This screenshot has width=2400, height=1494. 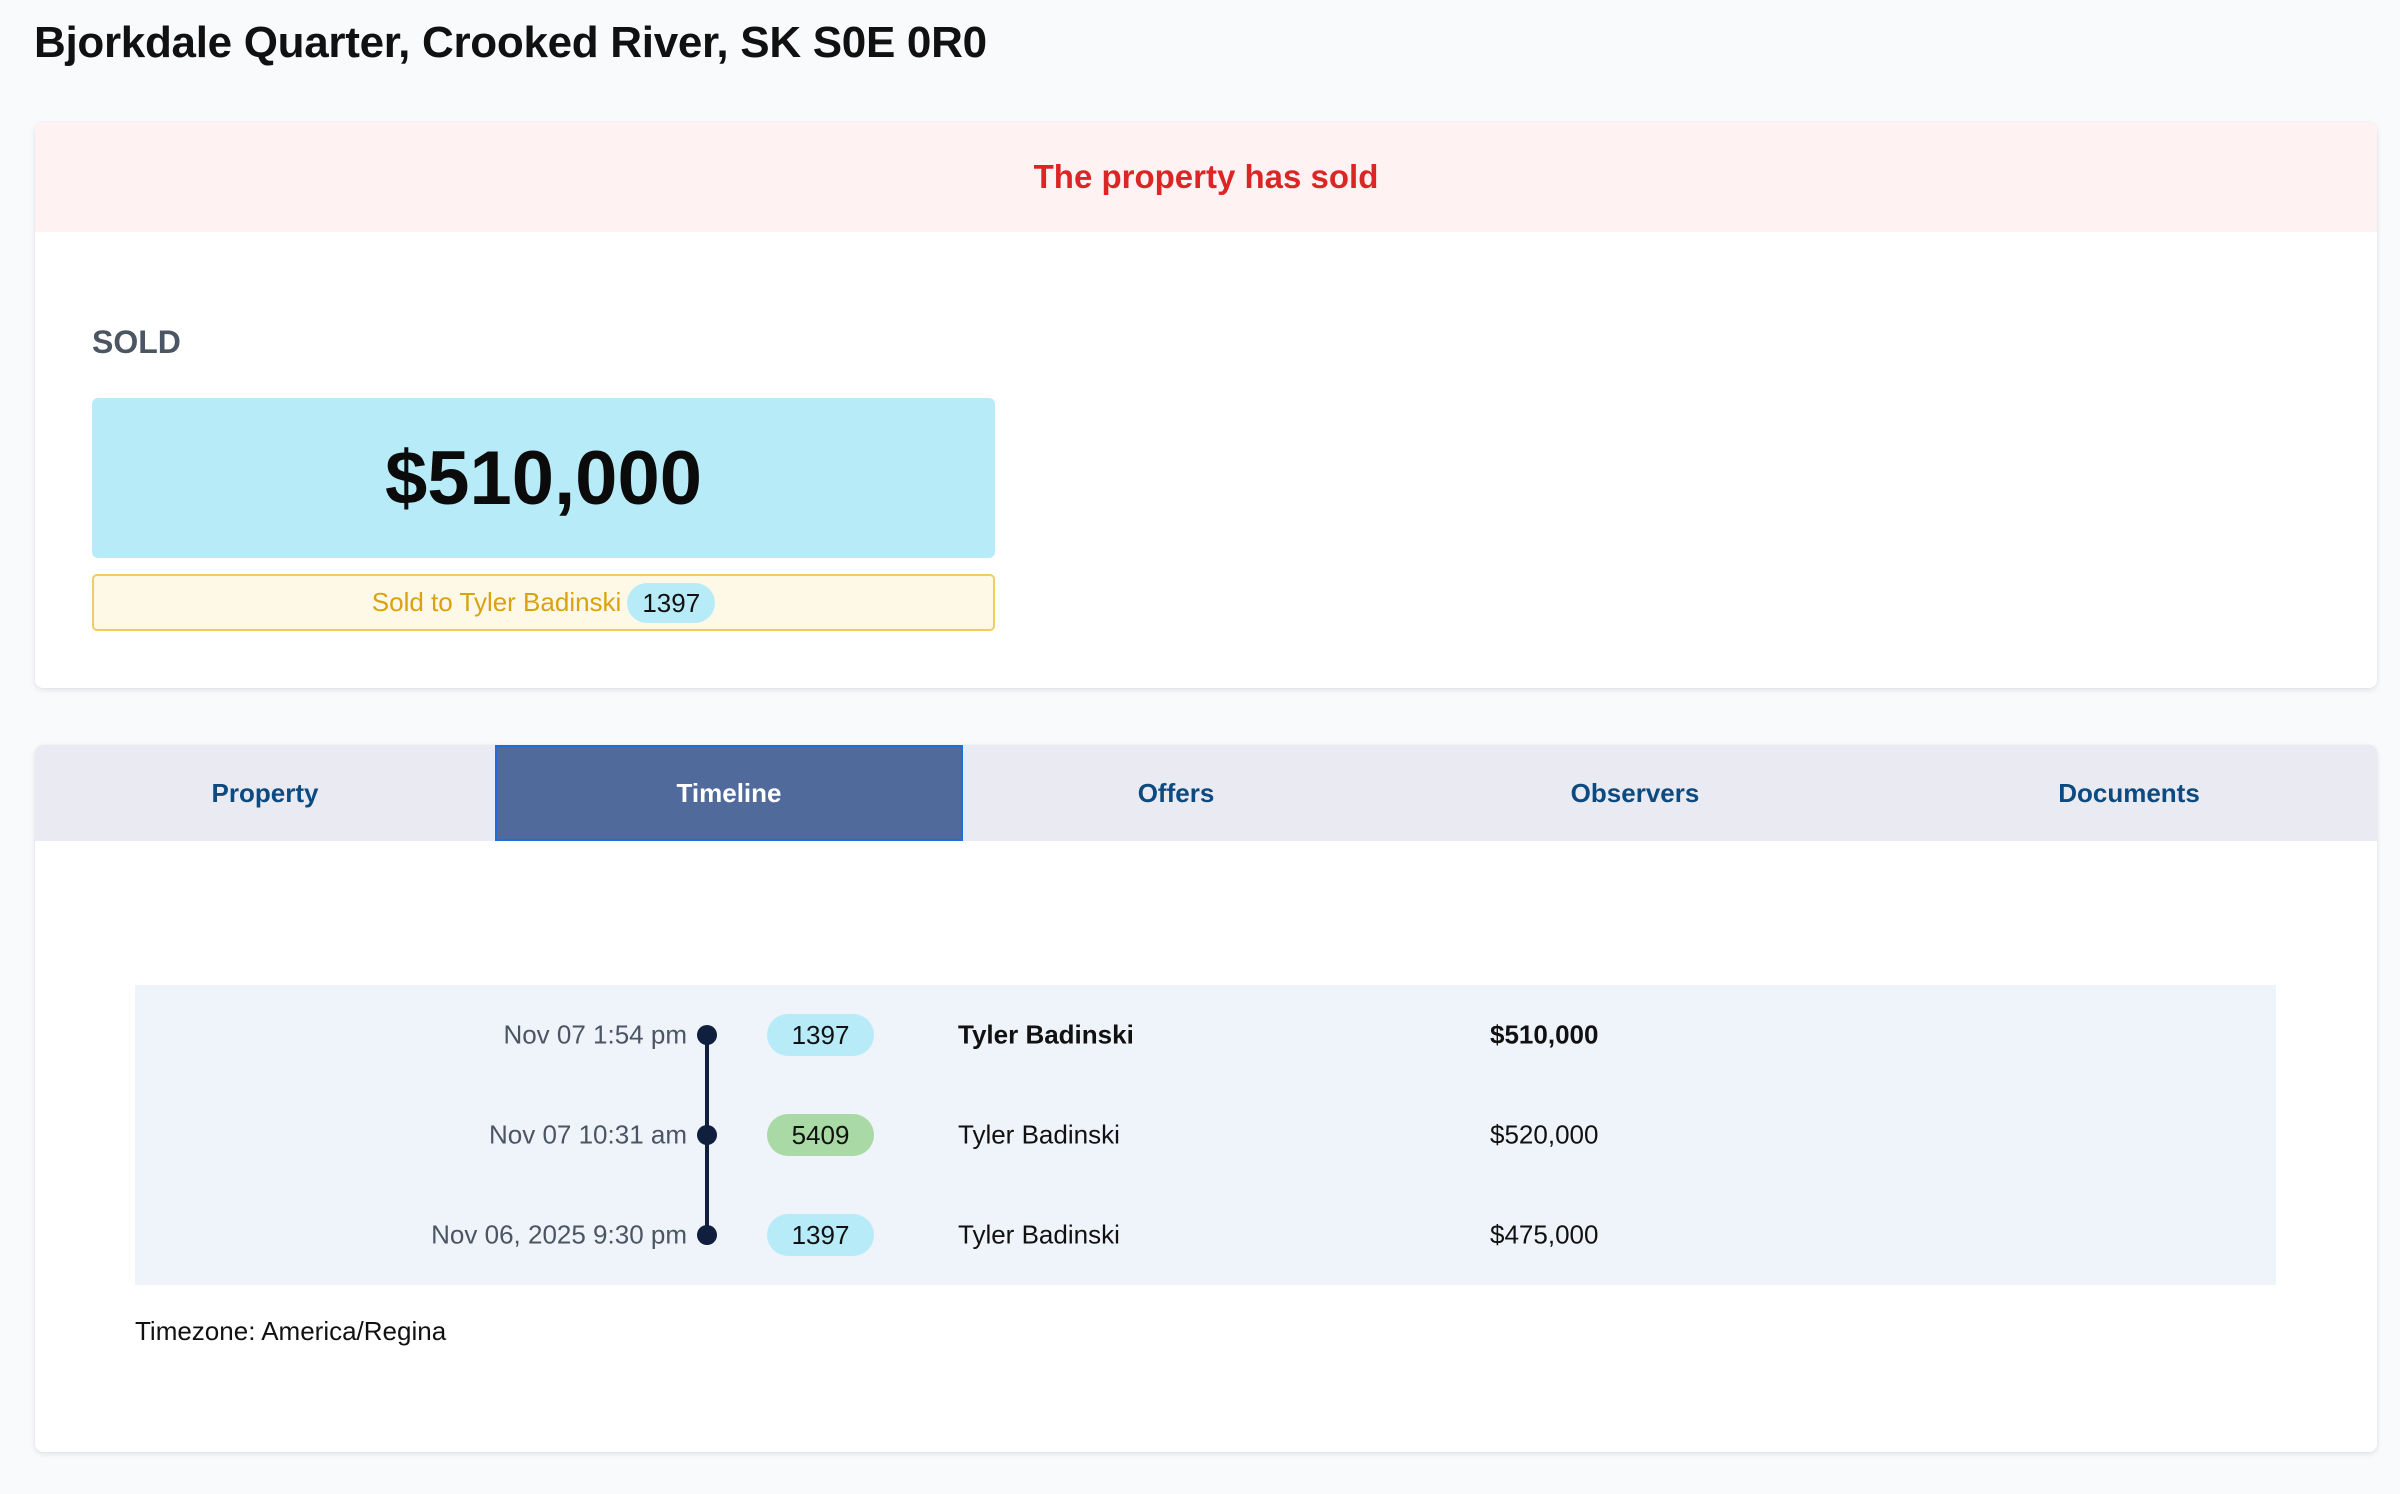 What do you see at coordinates (1544, 1234) in the screenshot?
I see `timeline-amount: $475,000` at bounding box center [1544, 1234].